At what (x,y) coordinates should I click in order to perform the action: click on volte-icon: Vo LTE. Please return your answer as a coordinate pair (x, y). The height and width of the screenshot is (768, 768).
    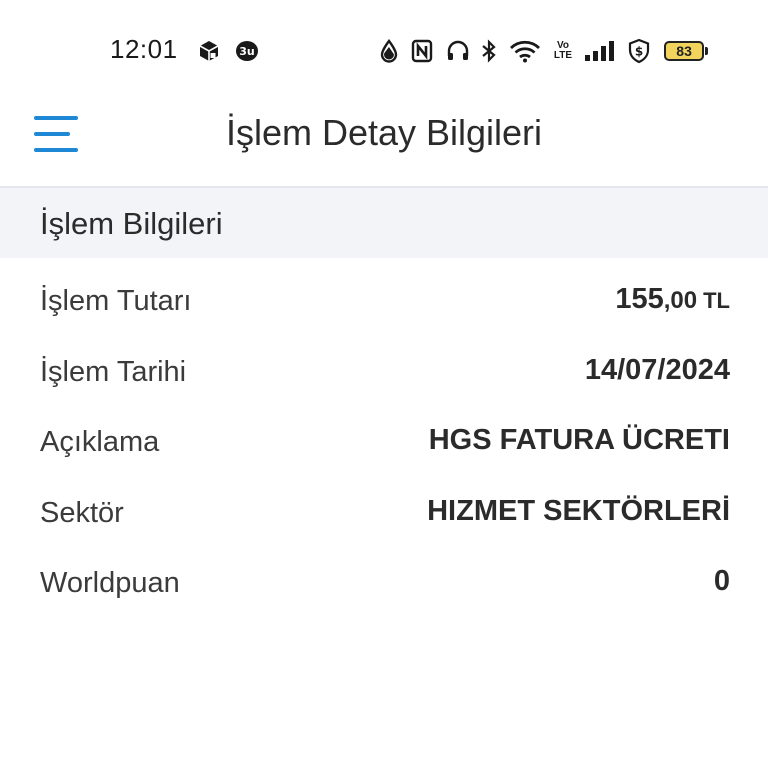
    Looking at the image, I should click on (563, 51).